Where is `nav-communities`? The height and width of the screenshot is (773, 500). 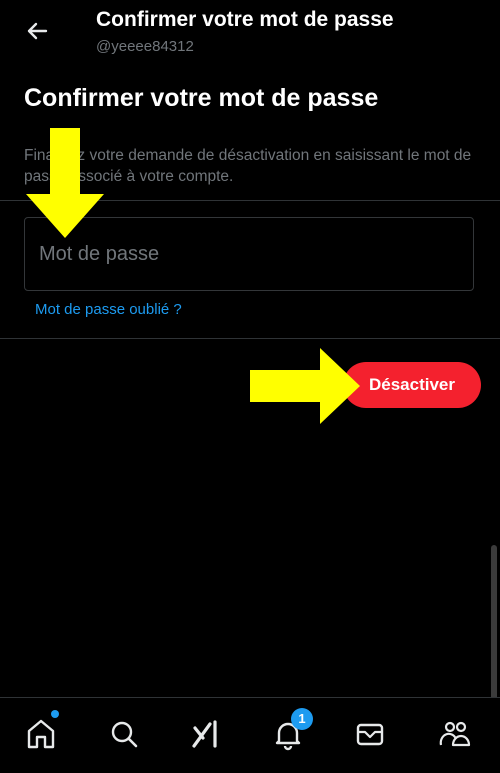
nav-communities is located at coordinates (455, 734).